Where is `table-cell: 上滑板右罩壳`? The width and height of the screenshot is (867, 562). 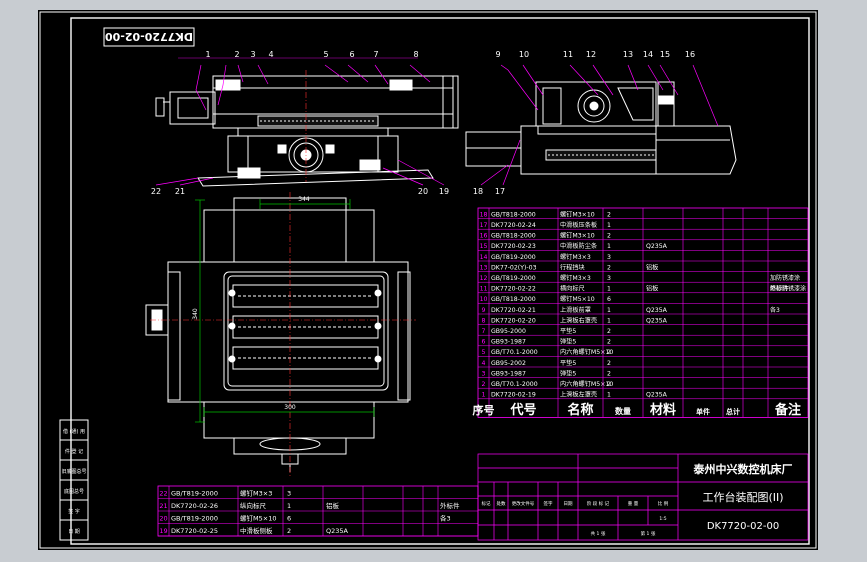
table-cell: 上滑板右罩壳 is located at coordinates (578, 320).